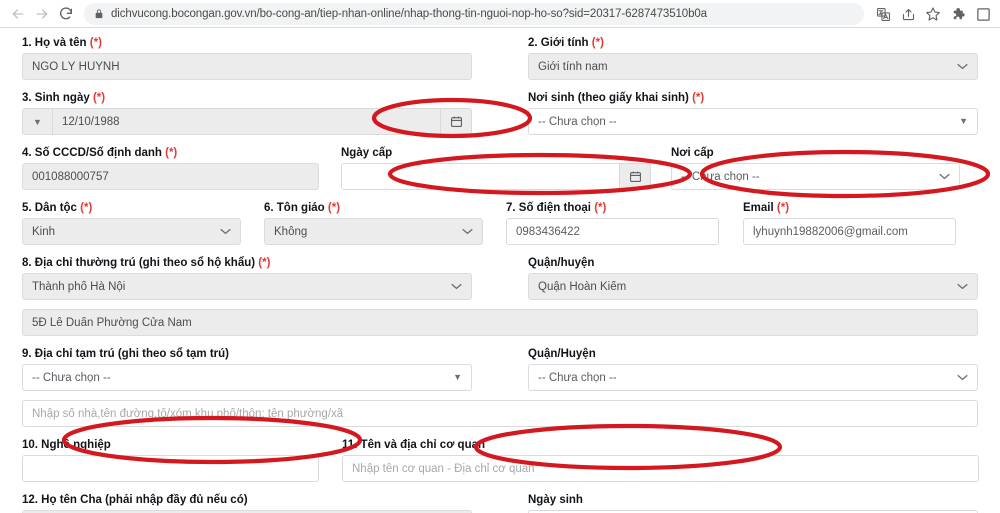  Describe the element at coordinates (247, 286) in the screenshot. I see `permanent-province-select: Thành phố Hà Nội` at that location.